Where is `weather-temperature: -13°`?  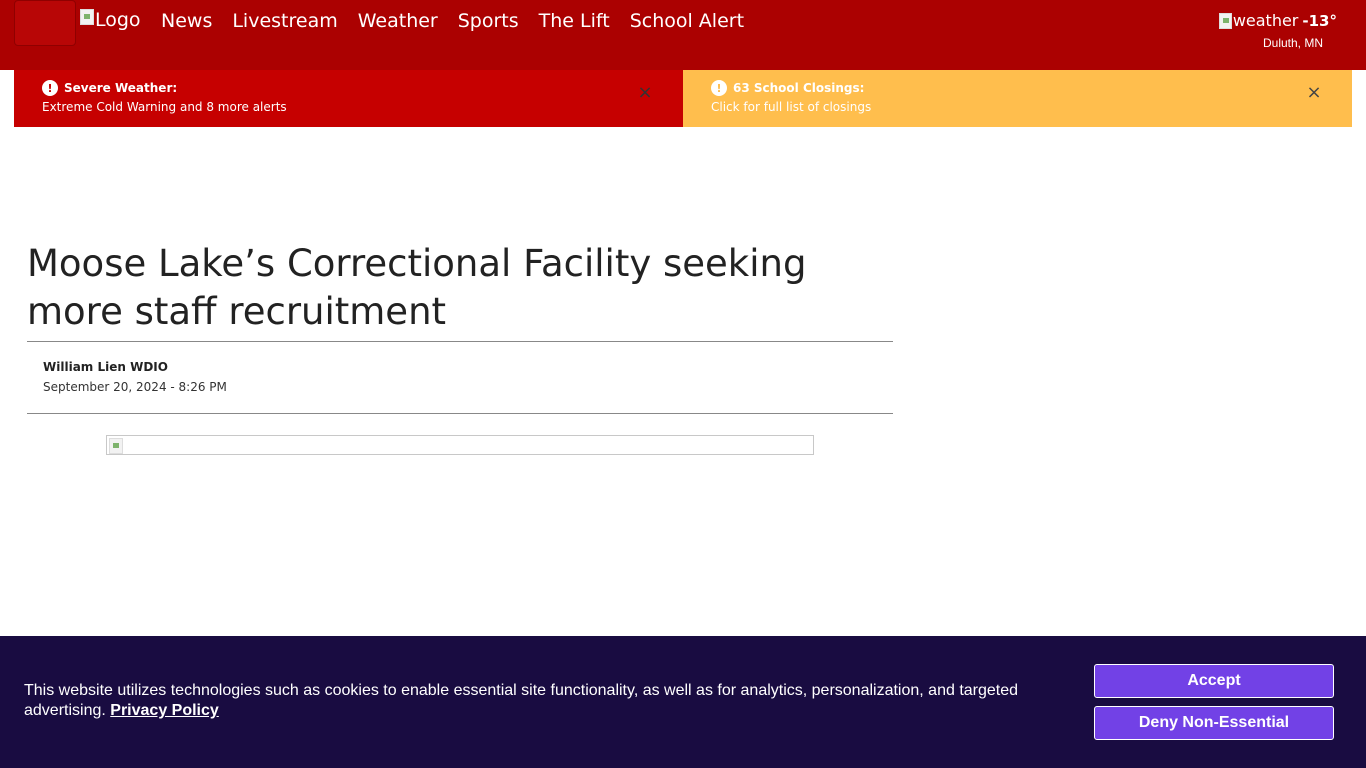
weather-temperature: -13° is located at coordinates (1319, 20).